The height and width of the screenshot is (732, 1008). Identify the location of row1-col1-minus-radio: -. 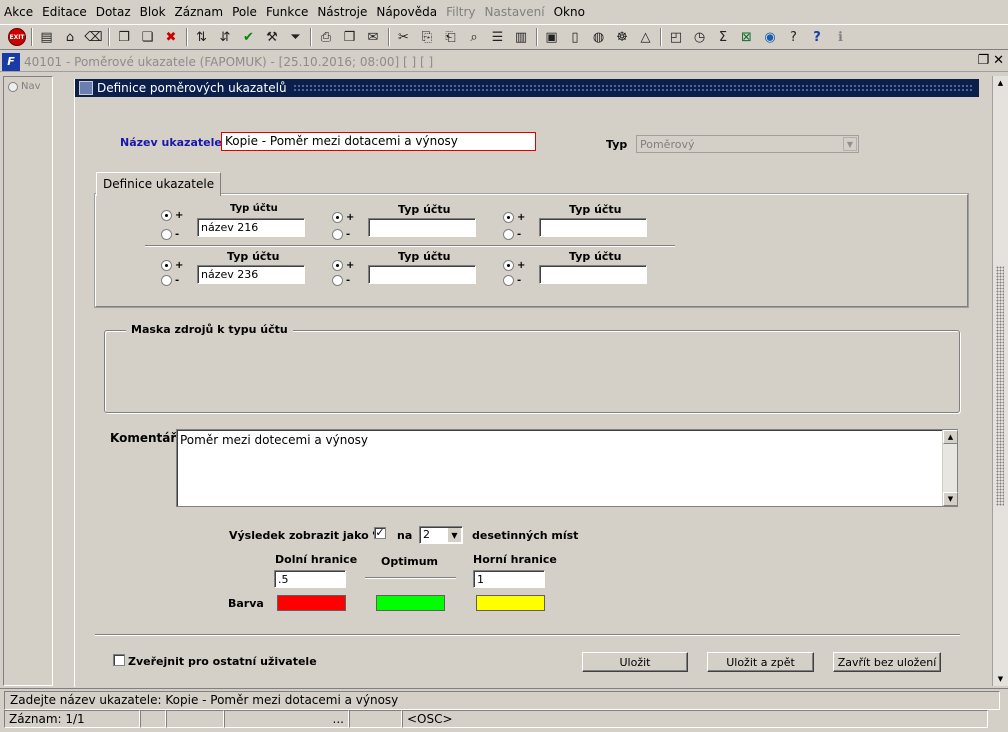
(170, 234).